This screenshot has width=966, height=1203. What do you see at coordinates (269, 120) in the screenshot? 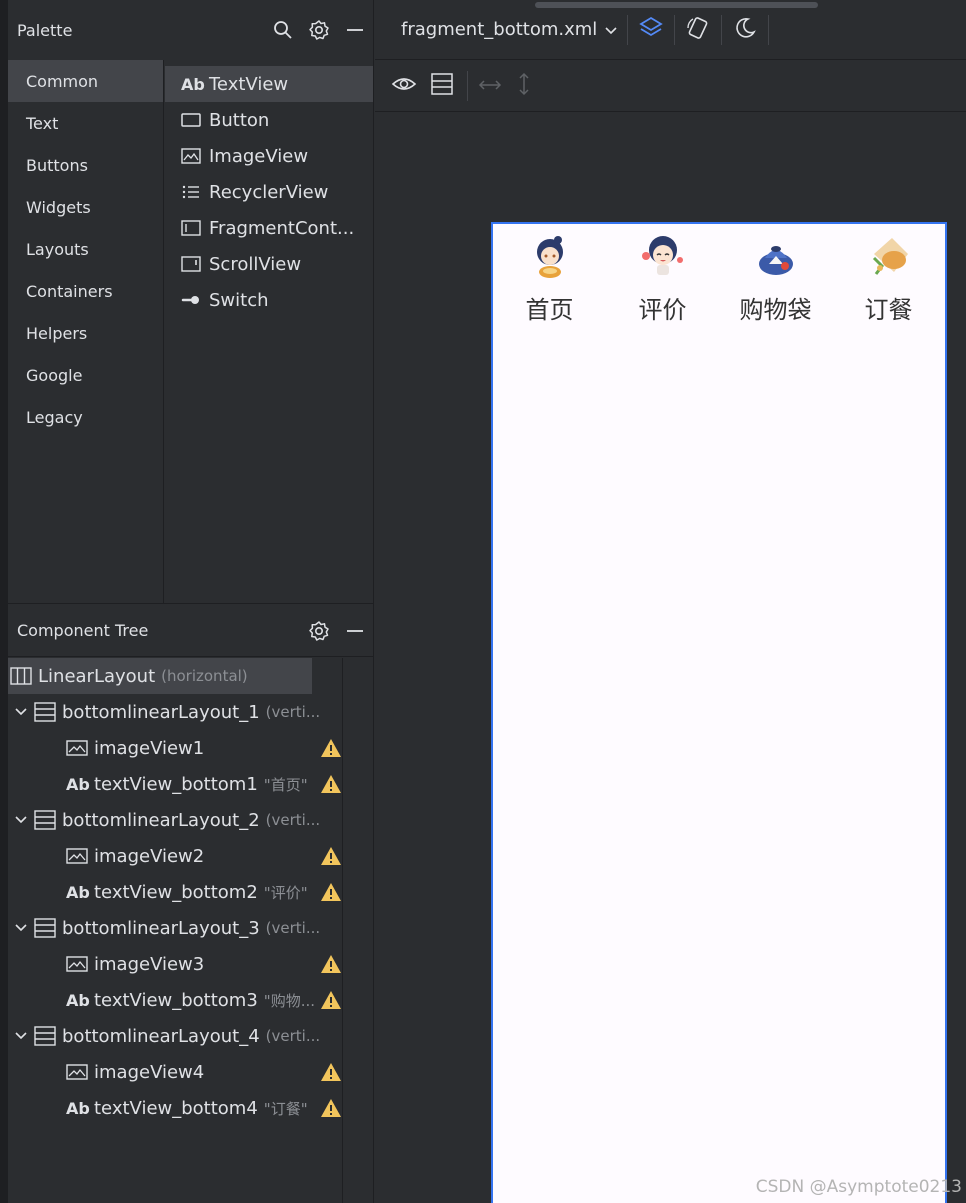
I see `widget-button: Button` at bounding box center [269, 120].